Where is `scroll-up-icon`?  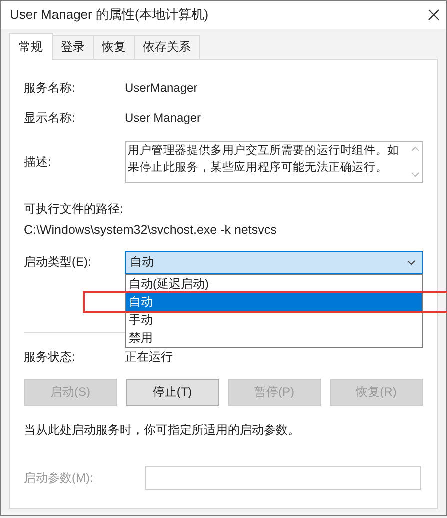
scroll-up-icon is located at coordinates (415, 149).